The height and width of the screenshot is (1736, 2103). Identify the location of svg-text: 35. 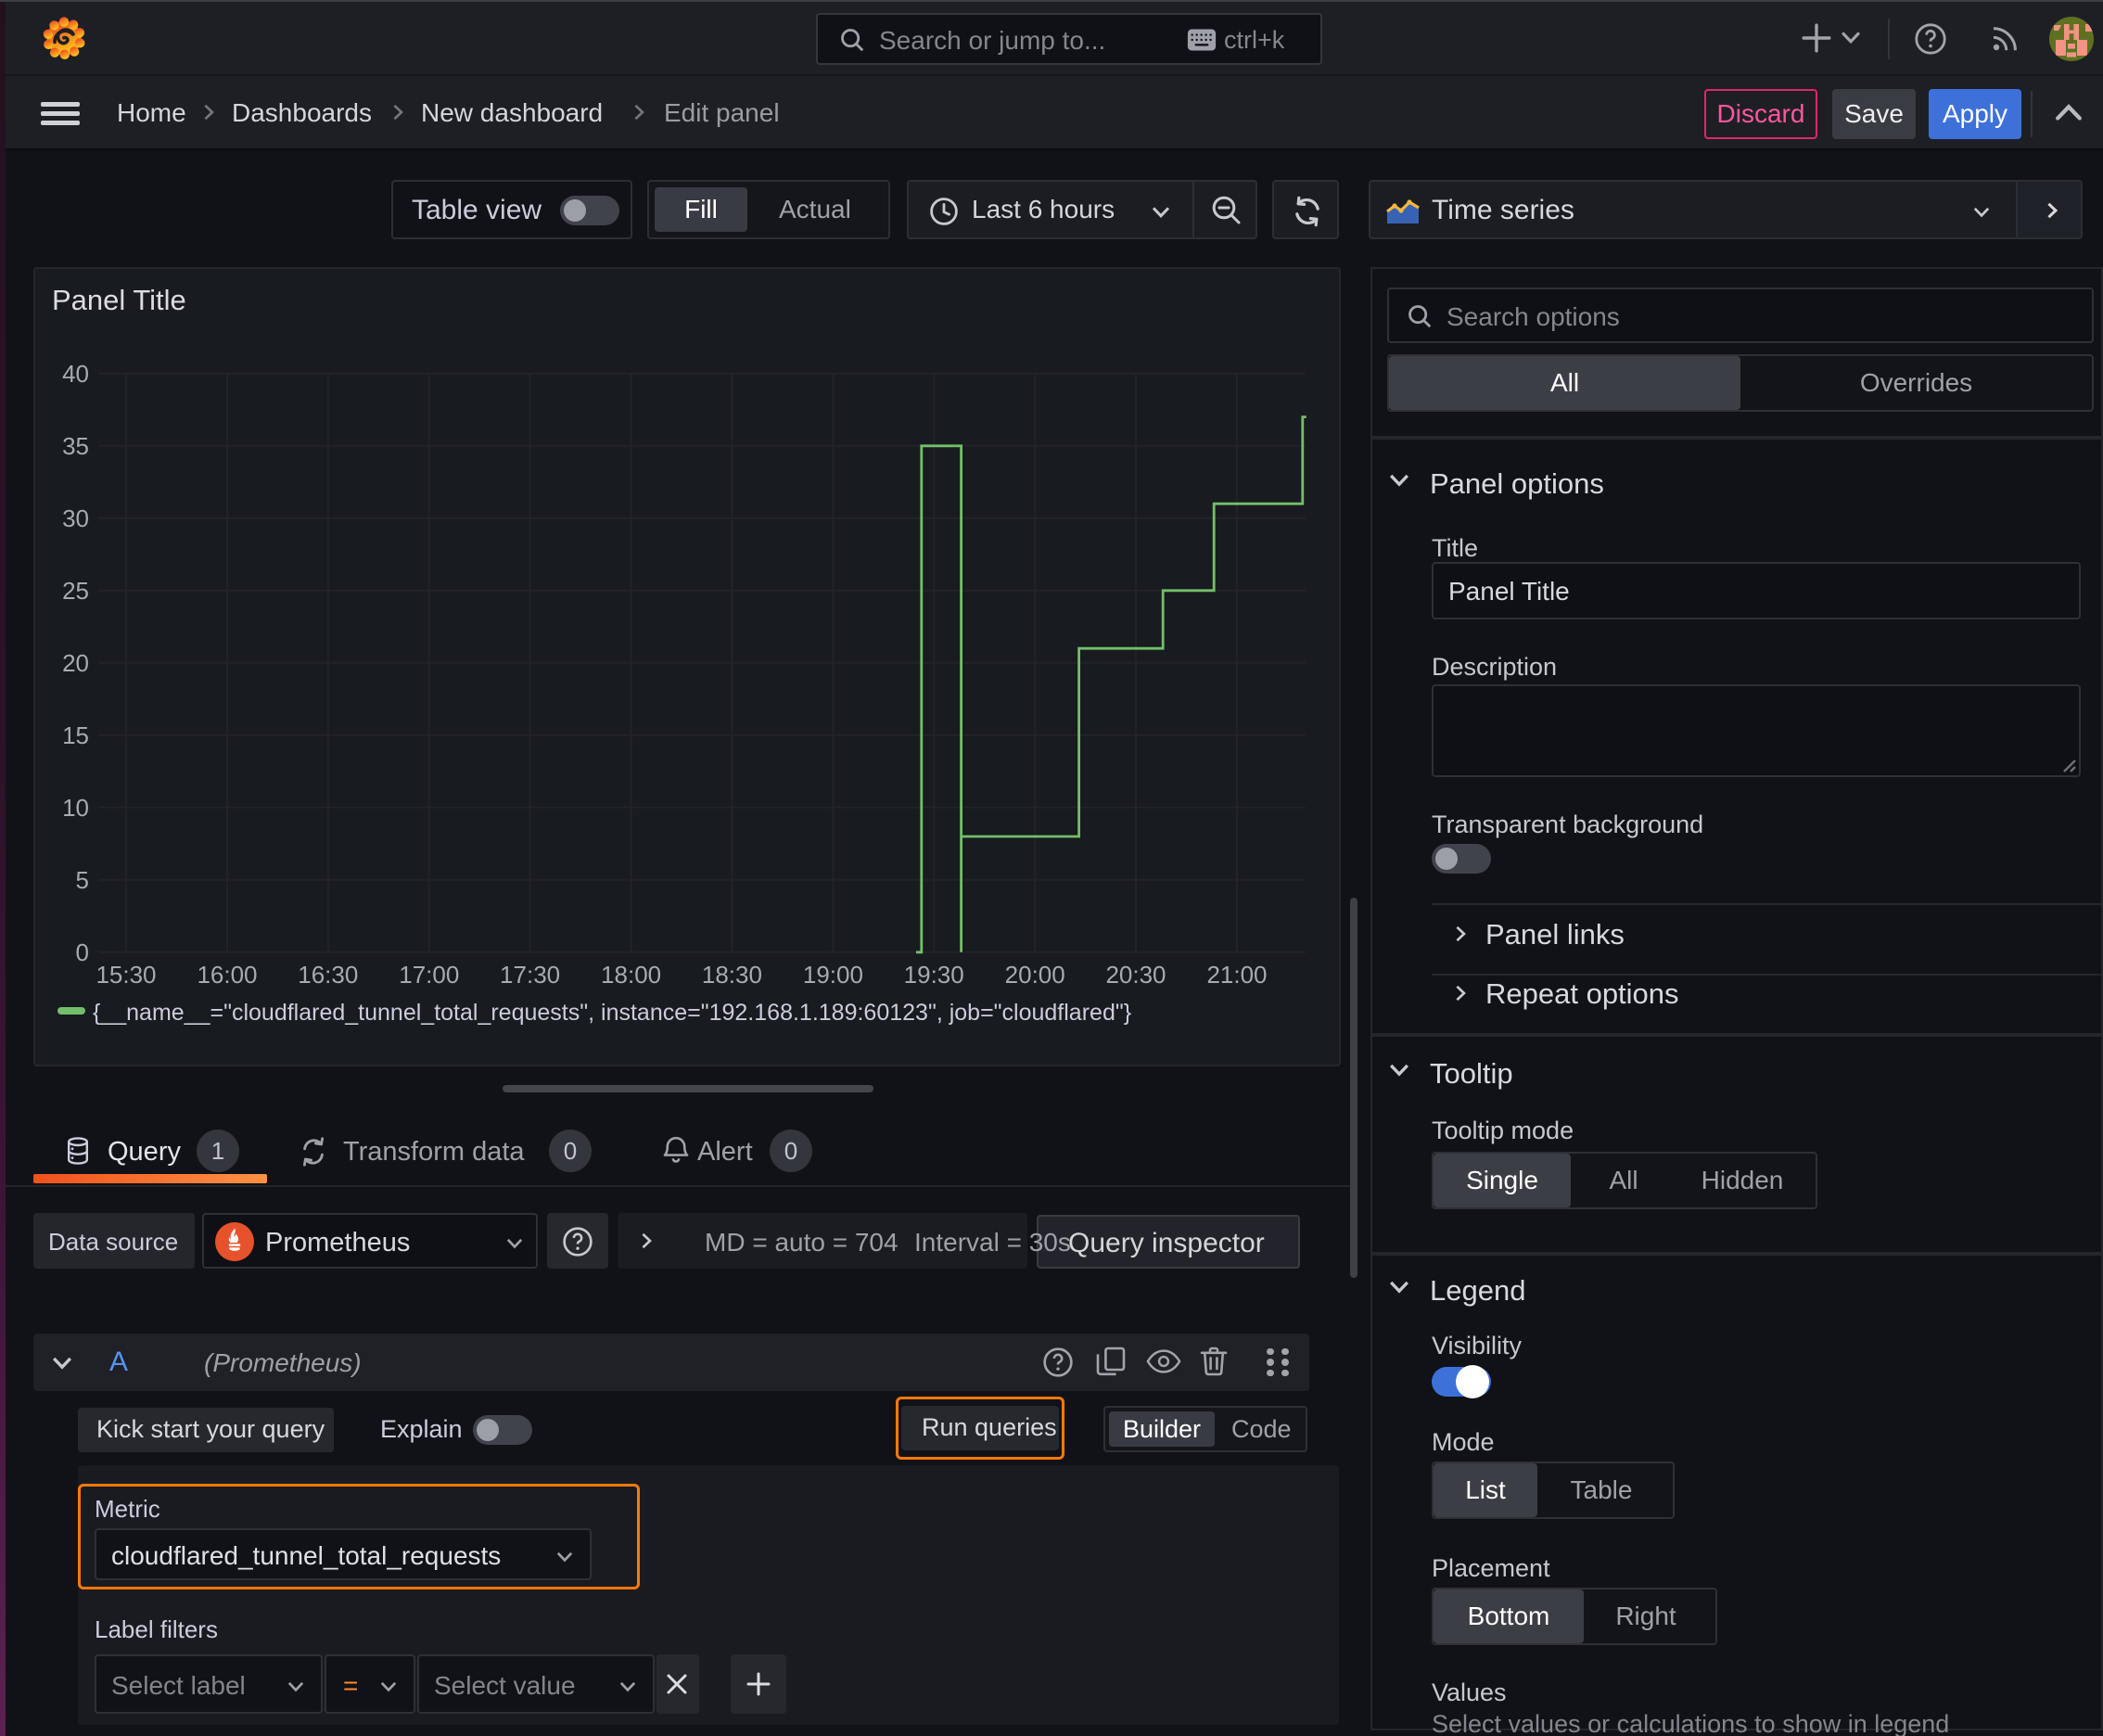
(75, 446).